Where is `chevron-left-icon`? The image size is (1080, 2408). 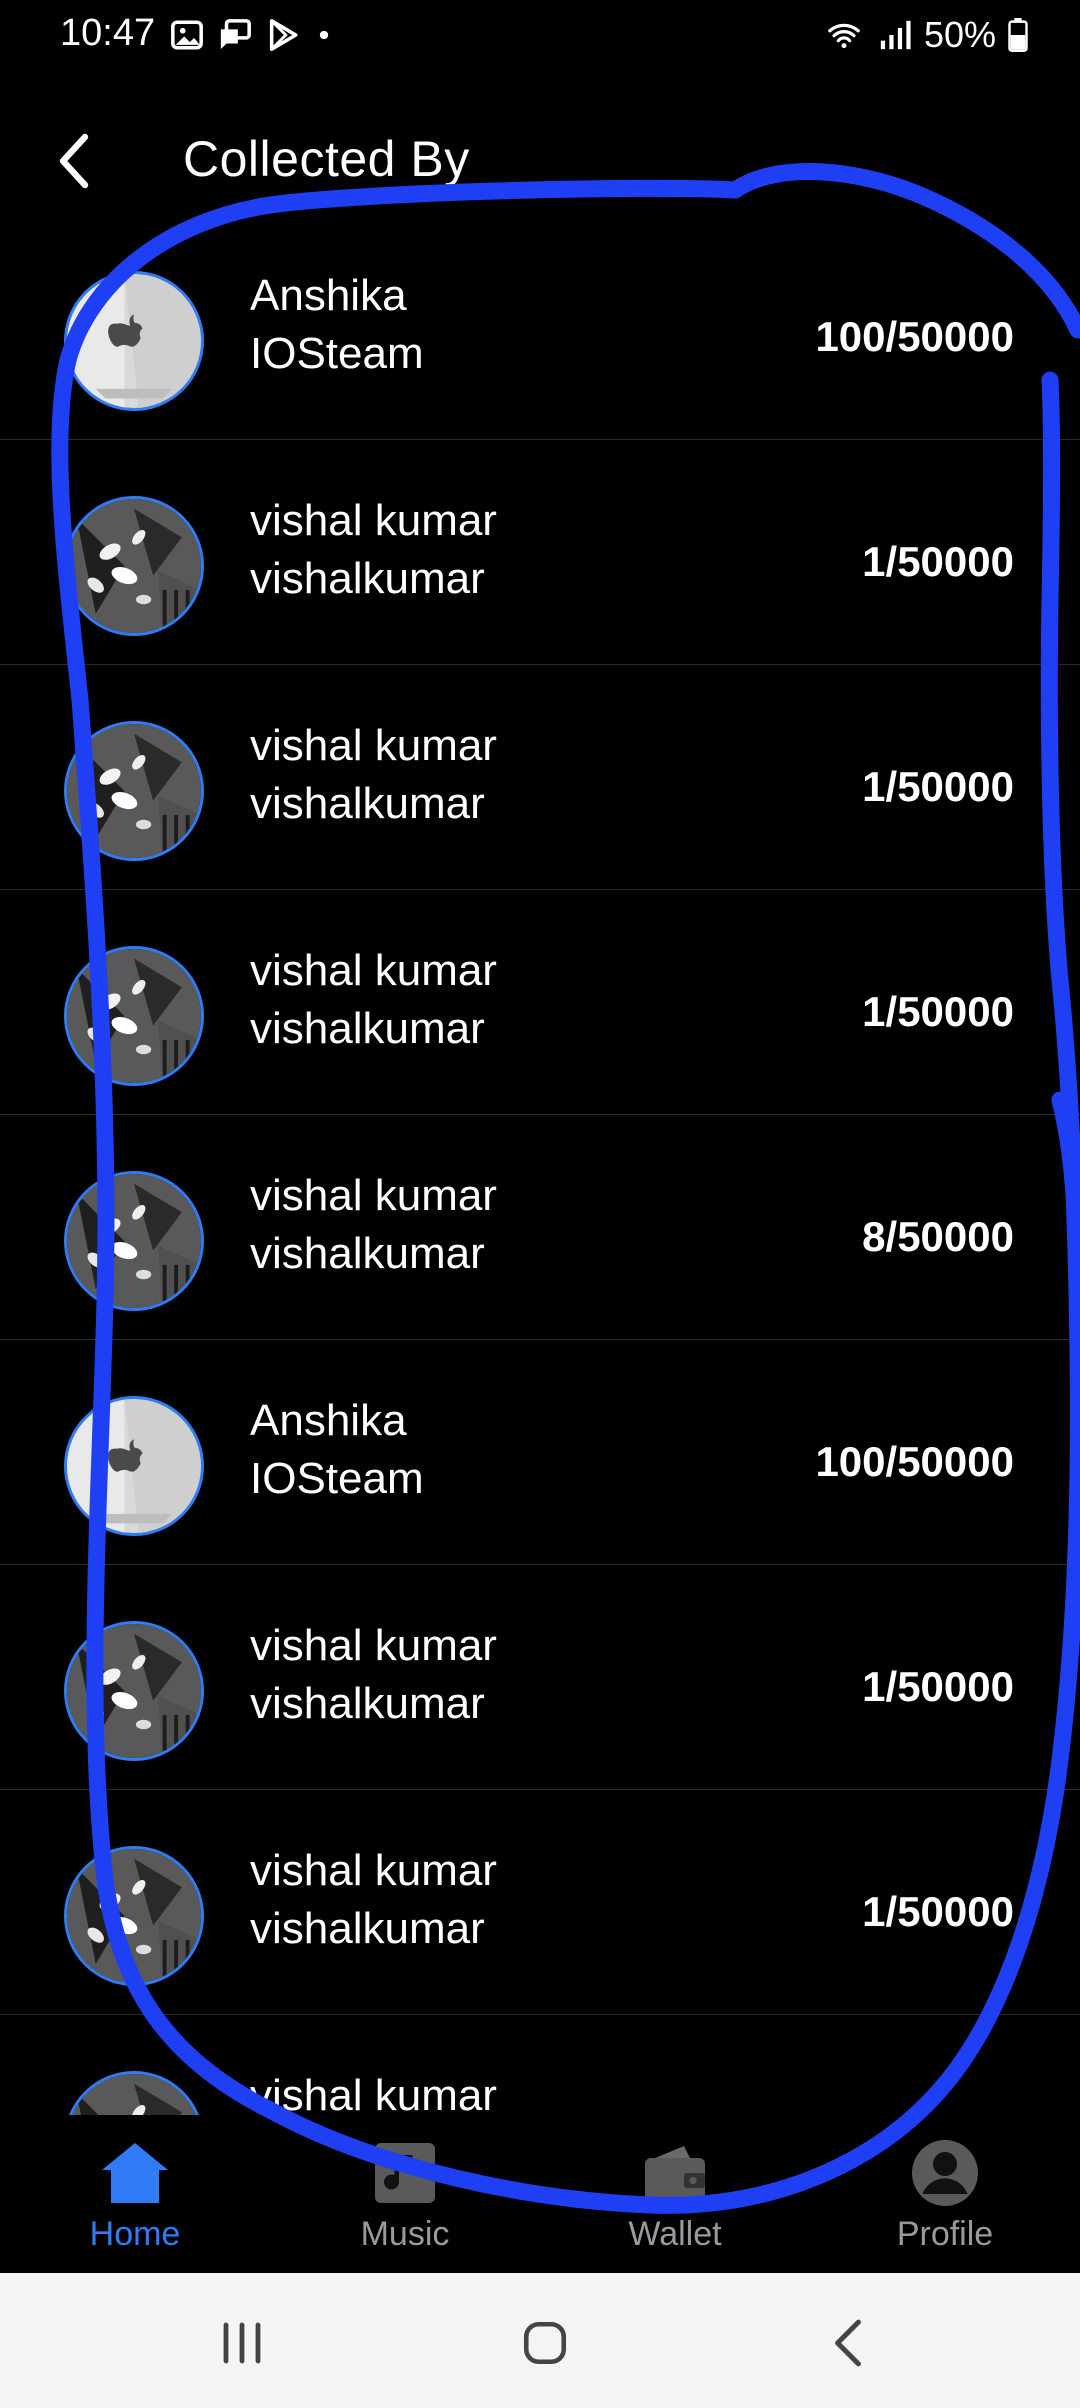 chevron-left-icon is located at coordinates (74, 161).